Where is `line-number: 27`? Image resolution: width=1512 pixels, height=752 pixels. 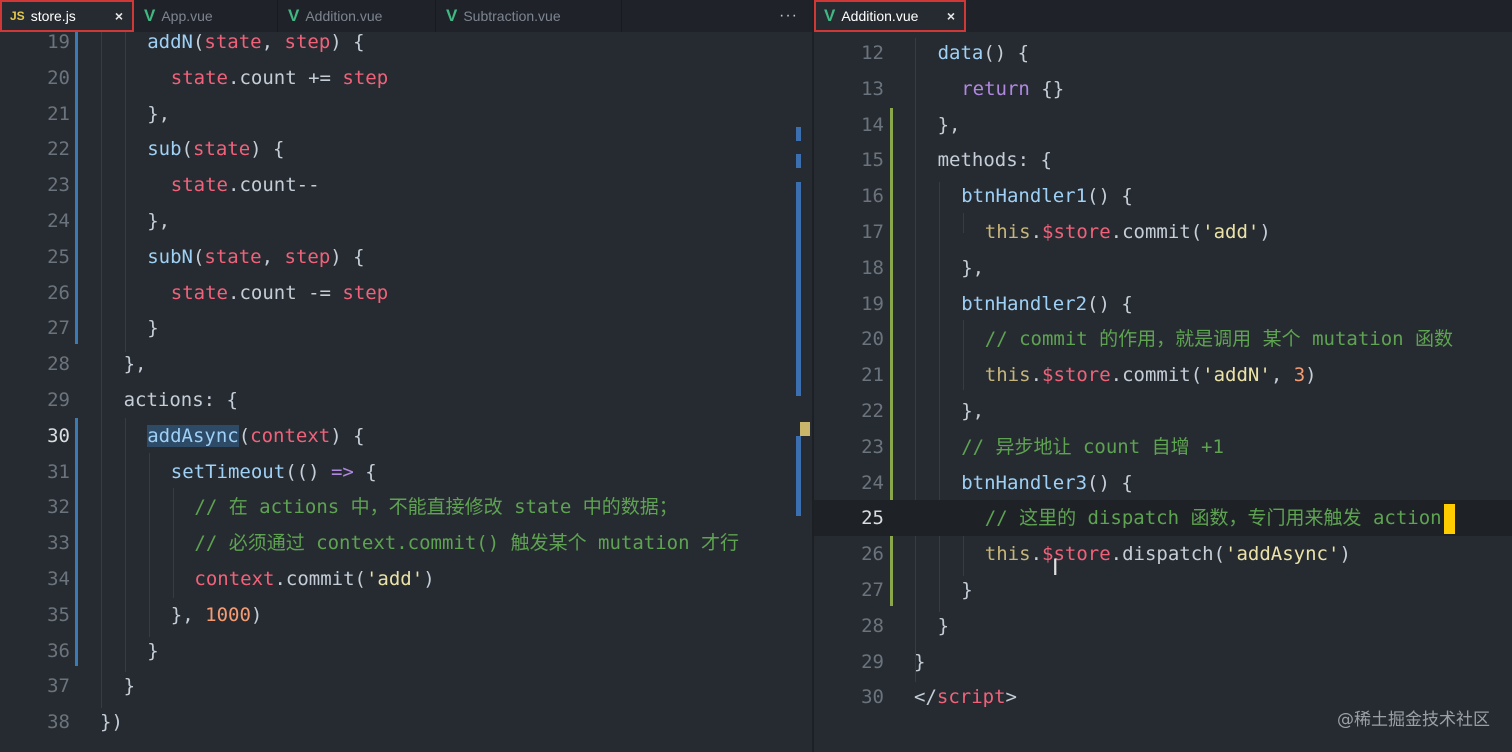 line-number: 27 is located at coordinates (58, 328).